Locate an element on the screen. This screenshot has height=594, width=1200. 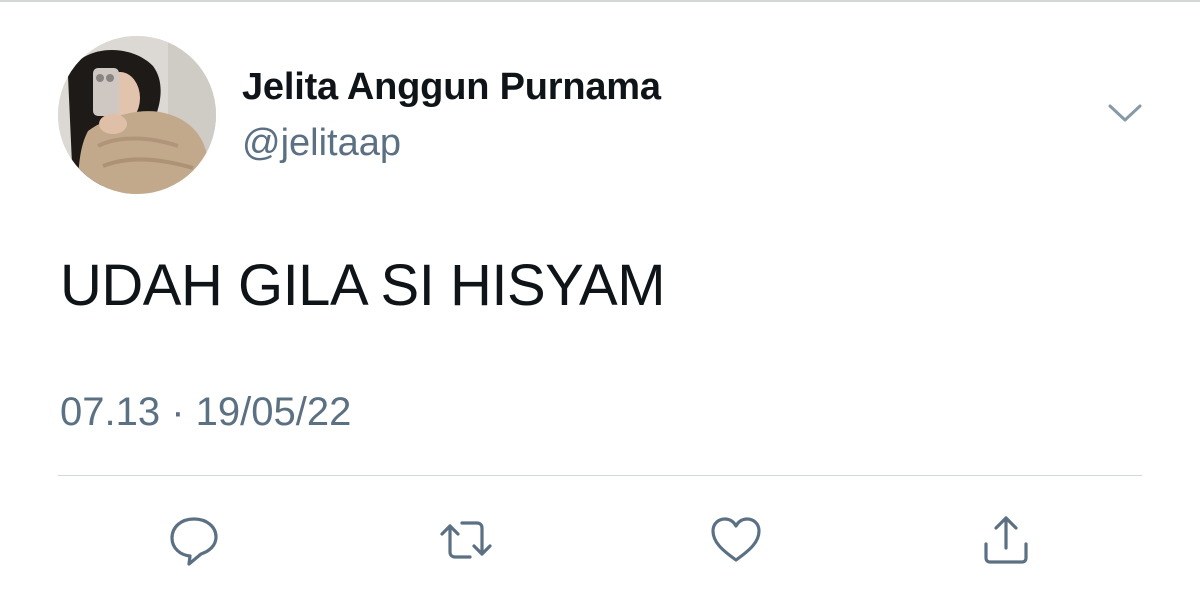
avatar-photo is located at coordinates (137, 115).